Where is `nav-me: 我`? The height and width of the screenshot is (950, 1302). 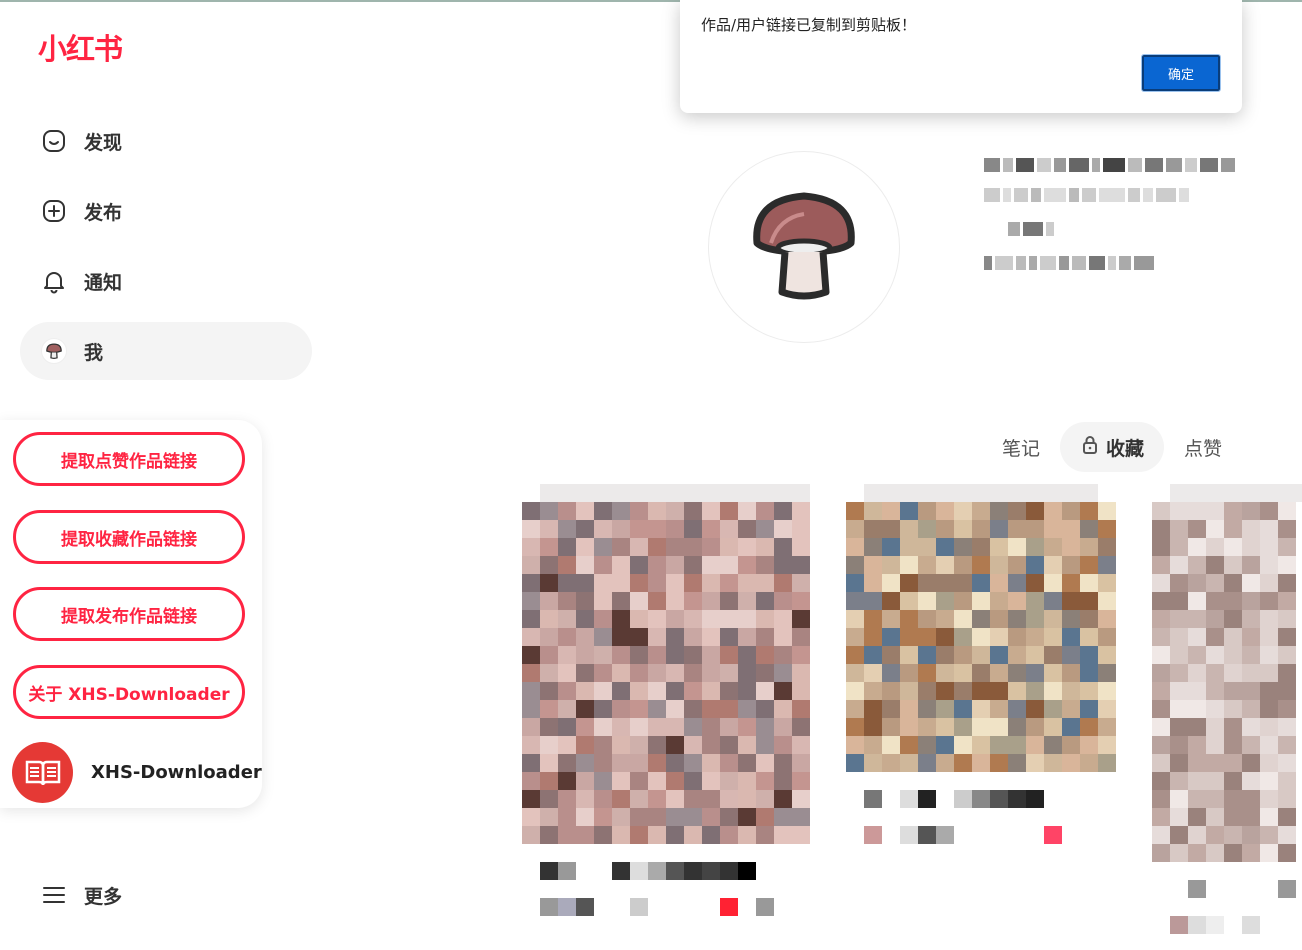
nav-me: 我 is located at coordinates (166, 351).